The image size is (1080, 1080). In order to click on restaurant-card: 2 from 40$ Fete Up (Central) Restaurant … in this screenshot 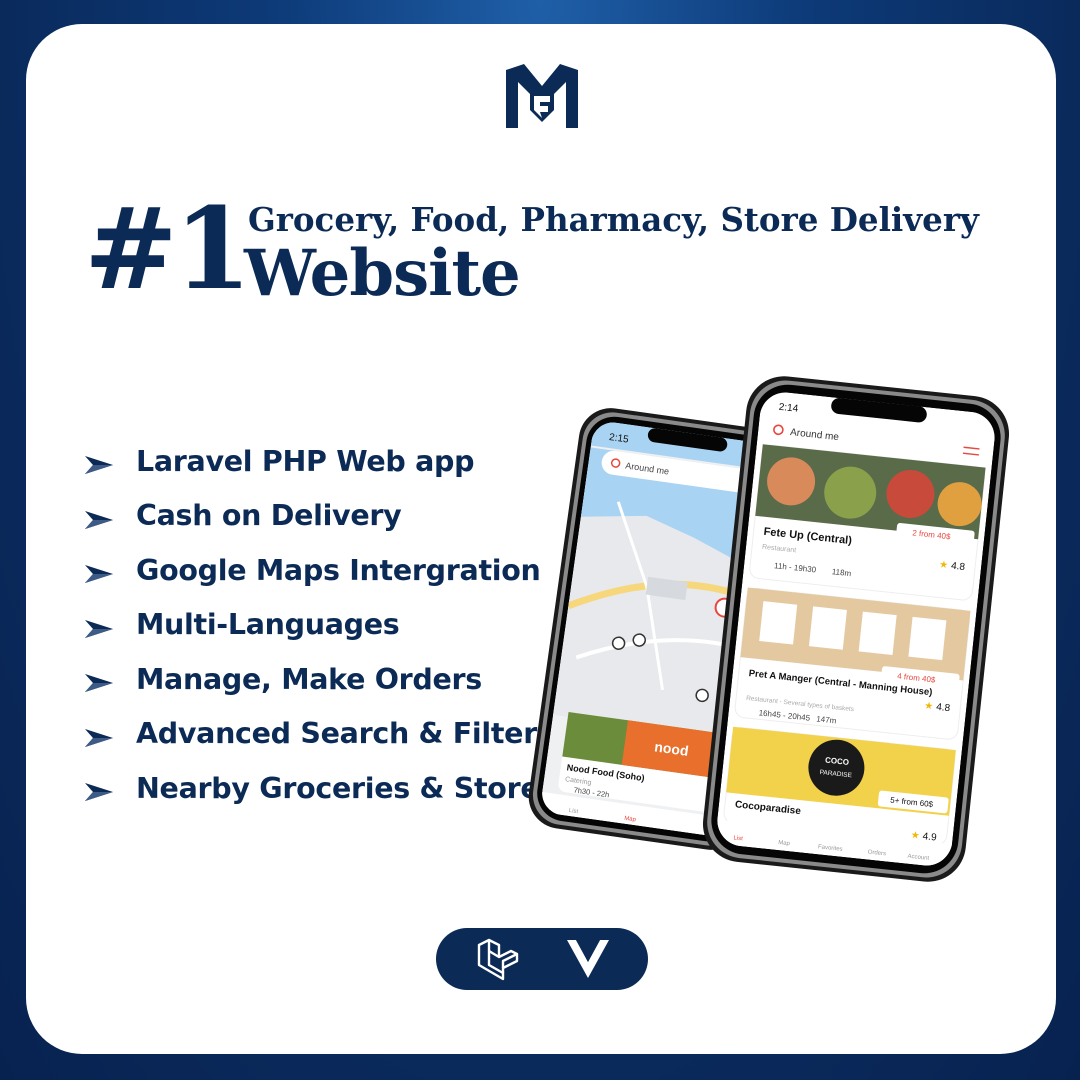, I will do `click(867, 522)`.